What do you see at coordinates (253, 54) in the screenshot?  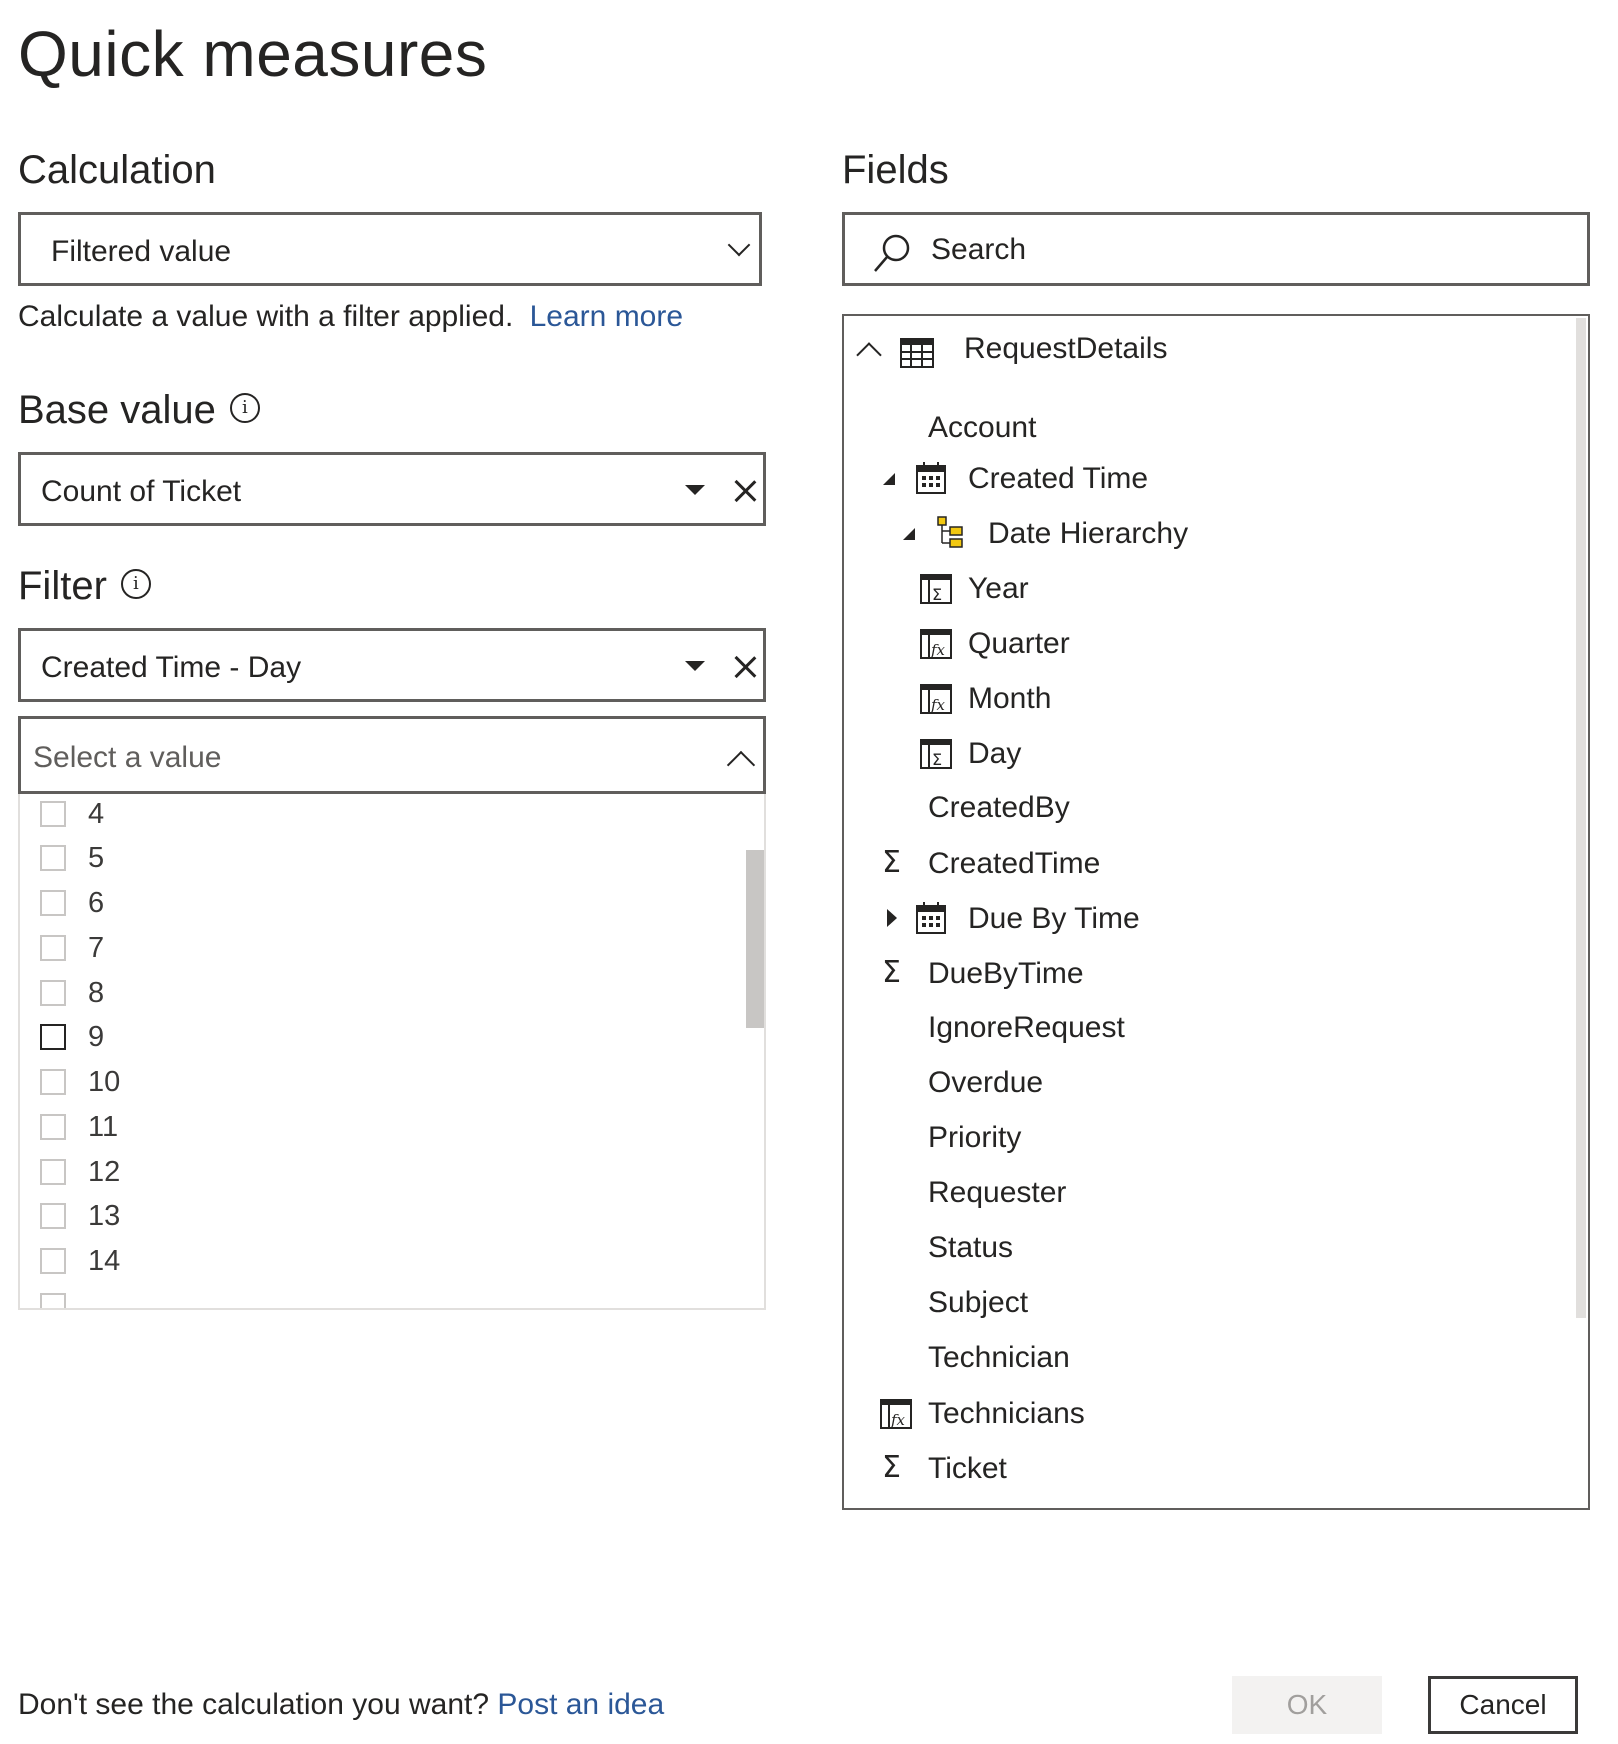 I see `page-title: Quick measures` at bounding box center [253, 54].